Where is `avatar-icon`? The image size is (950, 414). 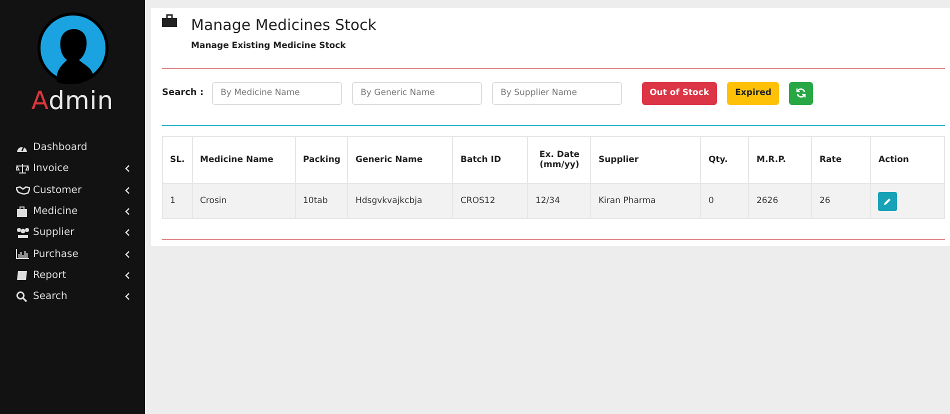
avatar-icon is located at coordinates (72, 48).